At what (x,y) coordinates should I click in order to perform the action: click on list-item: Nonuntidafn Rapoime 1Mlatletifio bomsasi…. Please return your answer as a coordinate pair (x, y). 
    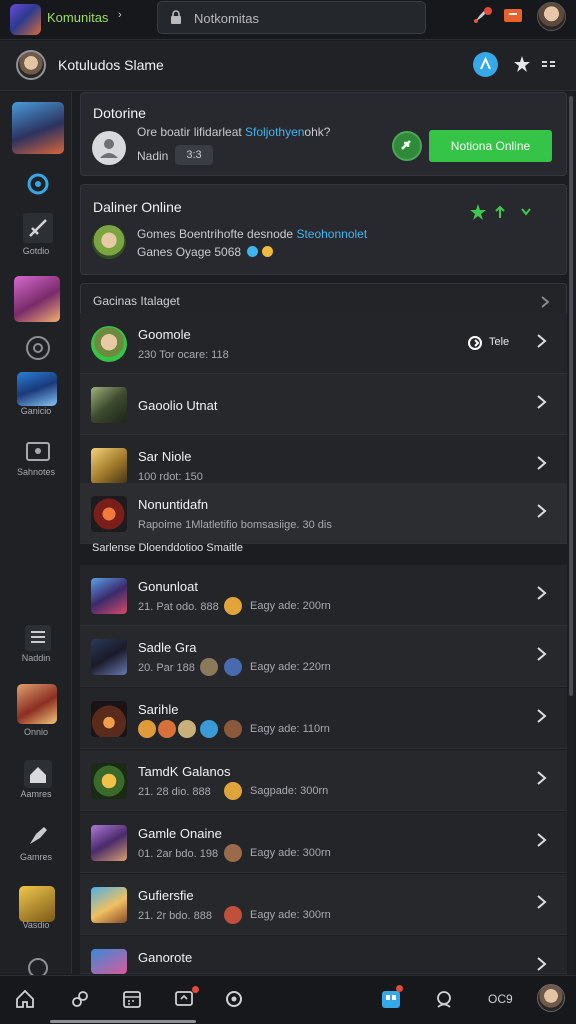
    Looking at the image, I should click on (323, 513).